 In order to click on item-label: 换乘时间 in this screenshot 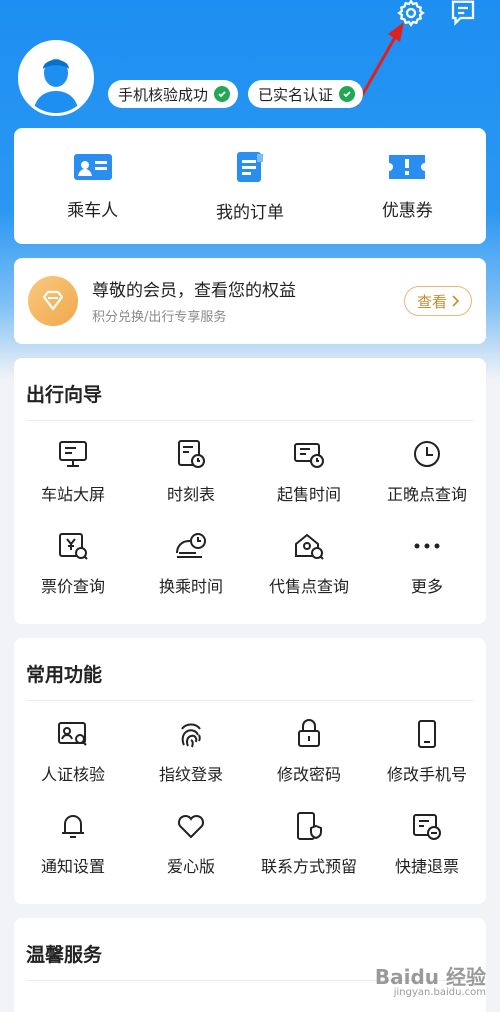, I will do `click(190, 586)`.